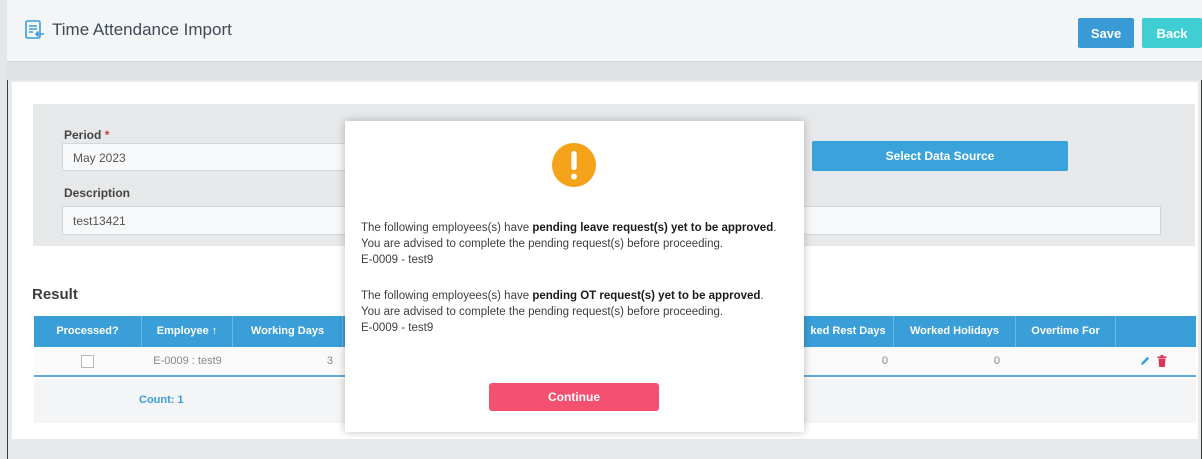 The image size is (1202, 459). Describe the element at coordinates (329, 361) in the screenshot. I see `working-days-cell: 3` at that location.